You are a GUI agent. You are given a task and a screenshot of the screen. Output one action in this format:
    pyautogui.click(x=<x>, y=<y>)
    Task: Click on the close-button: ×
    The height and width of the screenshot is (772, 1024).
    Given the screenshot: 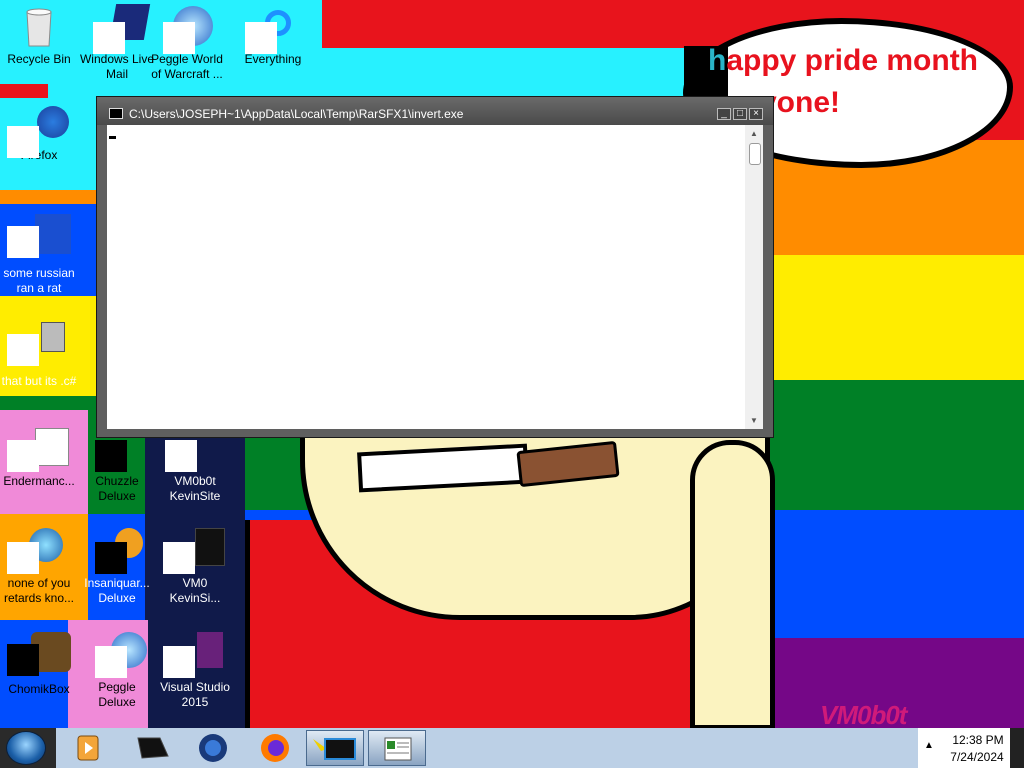 What is the action you would take?
    pyautogui.click(x=756, y=114)
    